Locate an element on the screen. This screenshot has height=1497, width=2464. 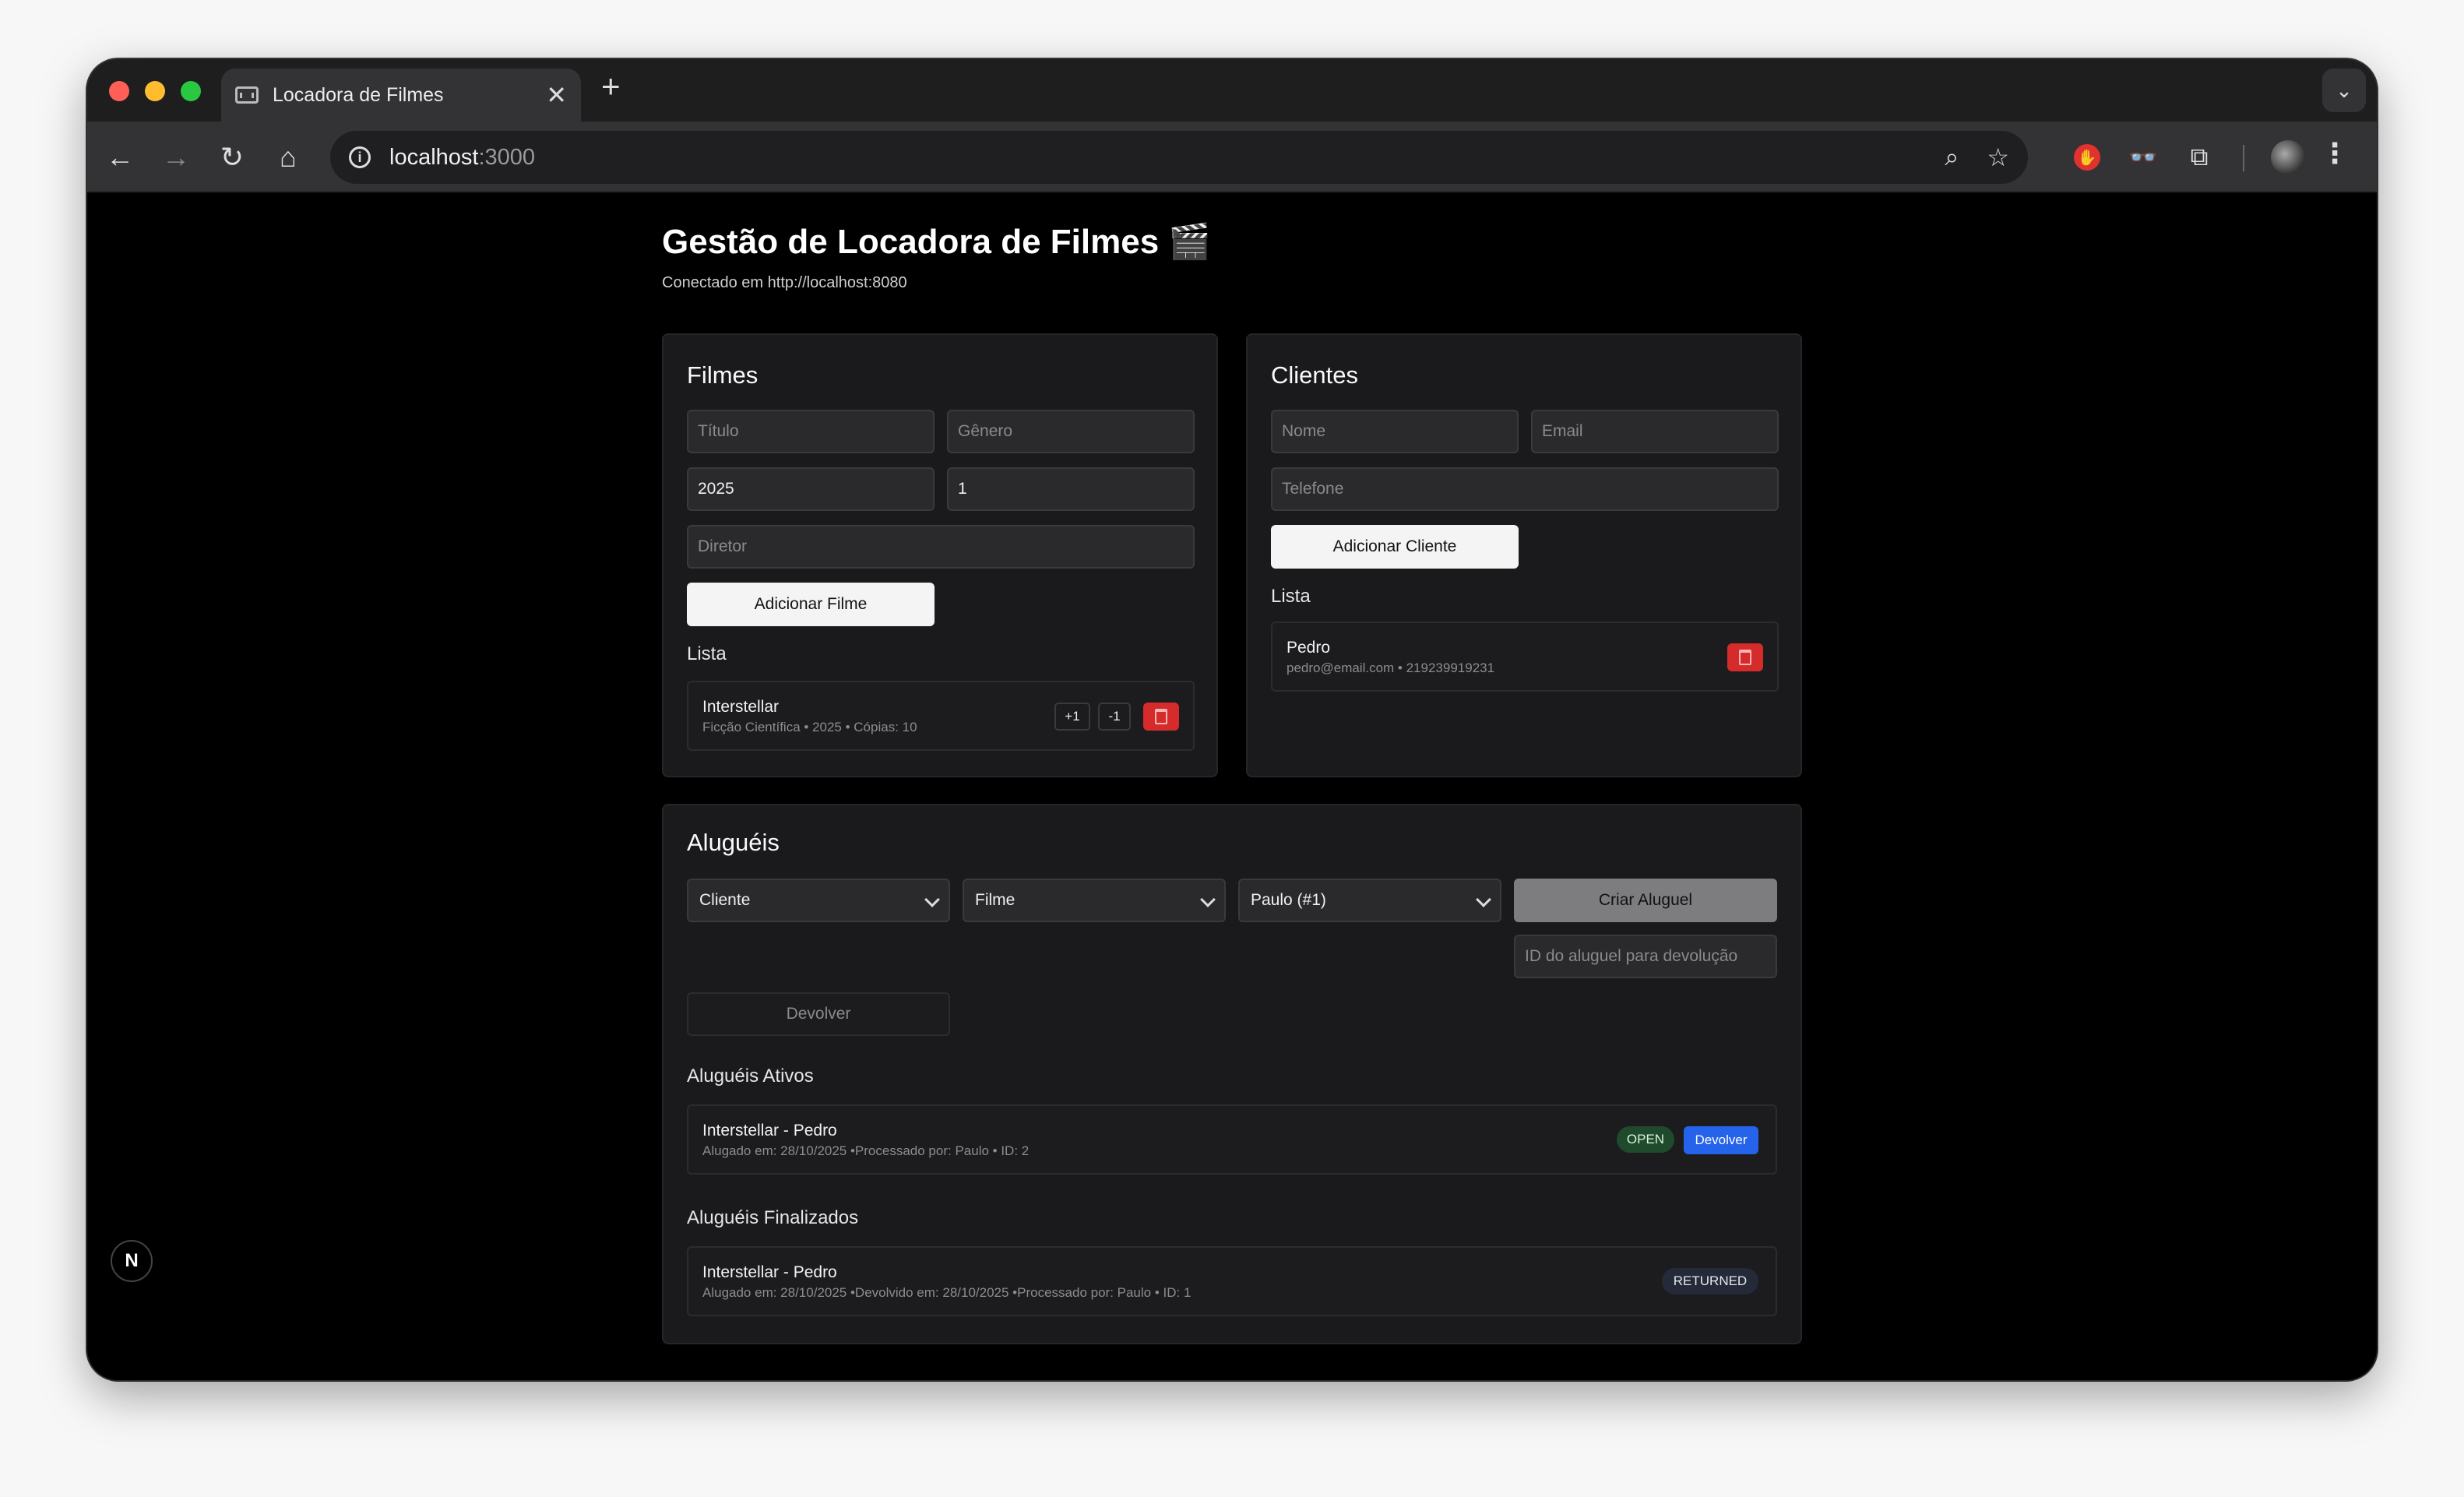
page-title: Gestão de Locadora de Filmes 🎬 is located at coordinates (937, 242).